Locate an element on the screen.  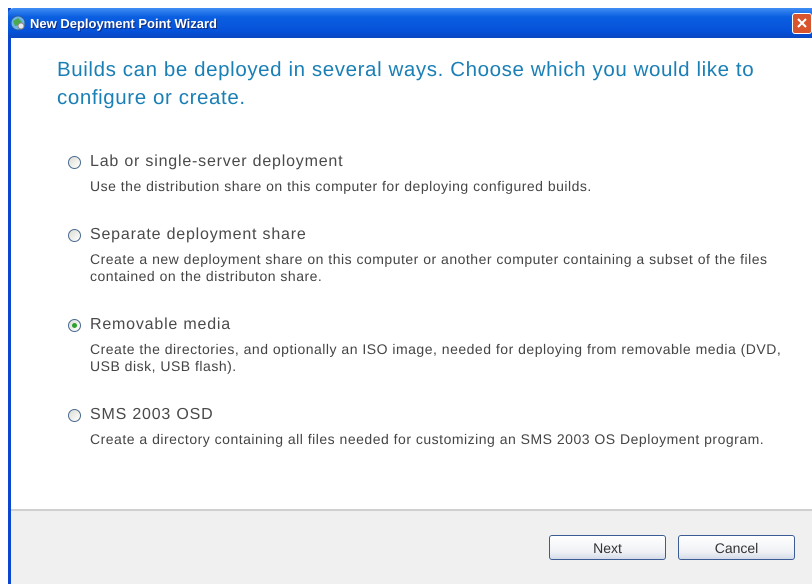
option-label: SMS 2003 OSD is located at coordinates (152, 415).